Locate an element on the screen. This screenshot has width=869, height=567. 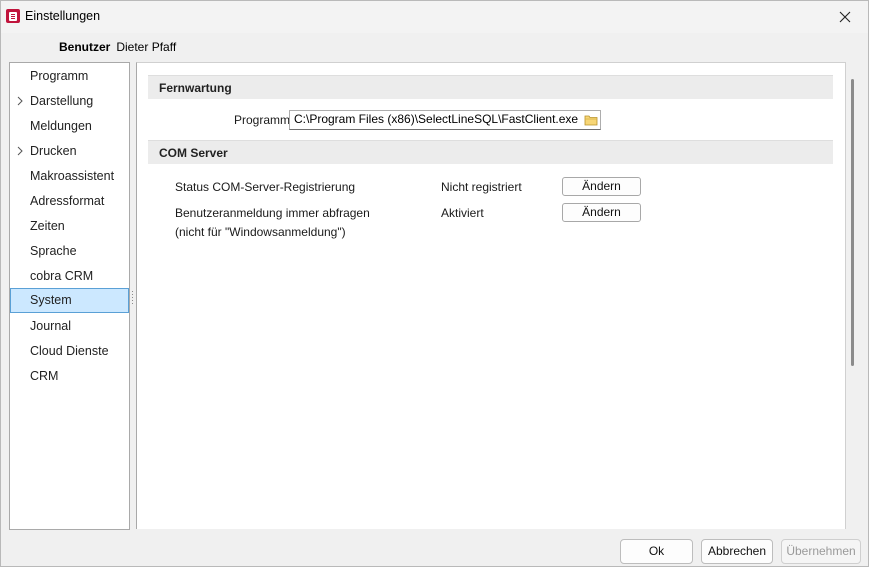
folder-icon is located at coordinates (591, 120).